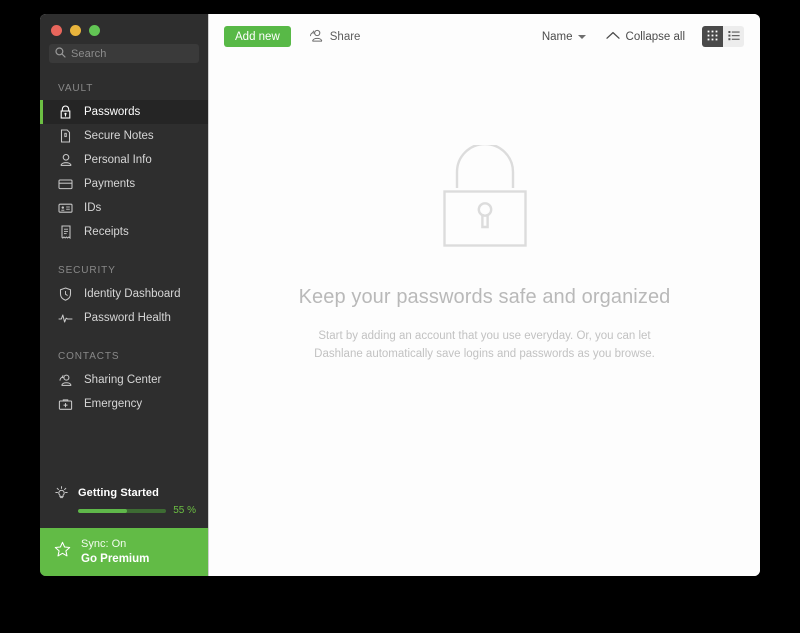  I want to click on sidebar-item-secure-notes: Secure Notes, so click(124, 136).